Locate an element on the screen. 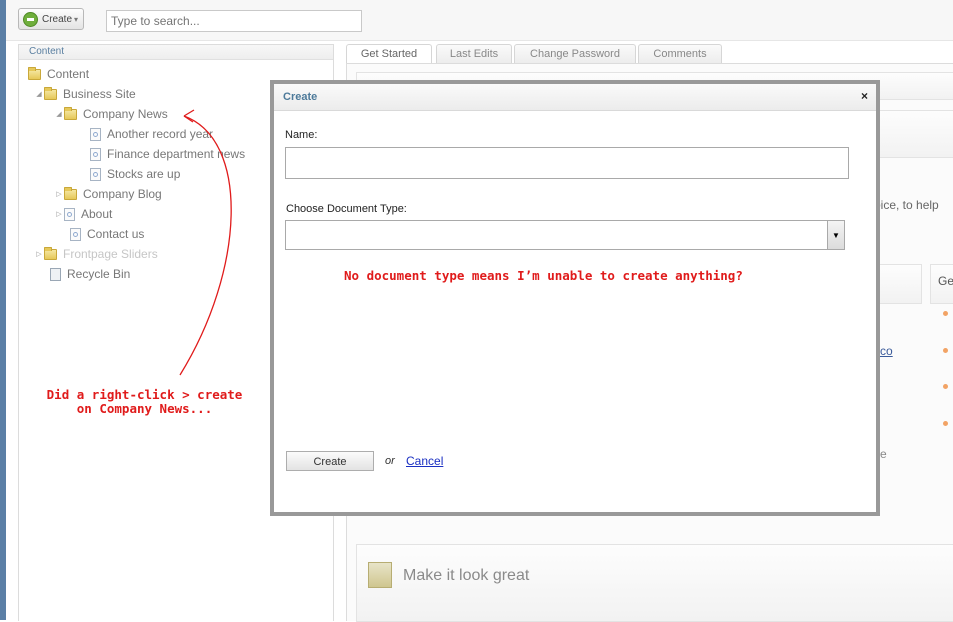 The image size is (953, 622). document-type-label: Choose Document Type: is located at coordinates (346, 209).